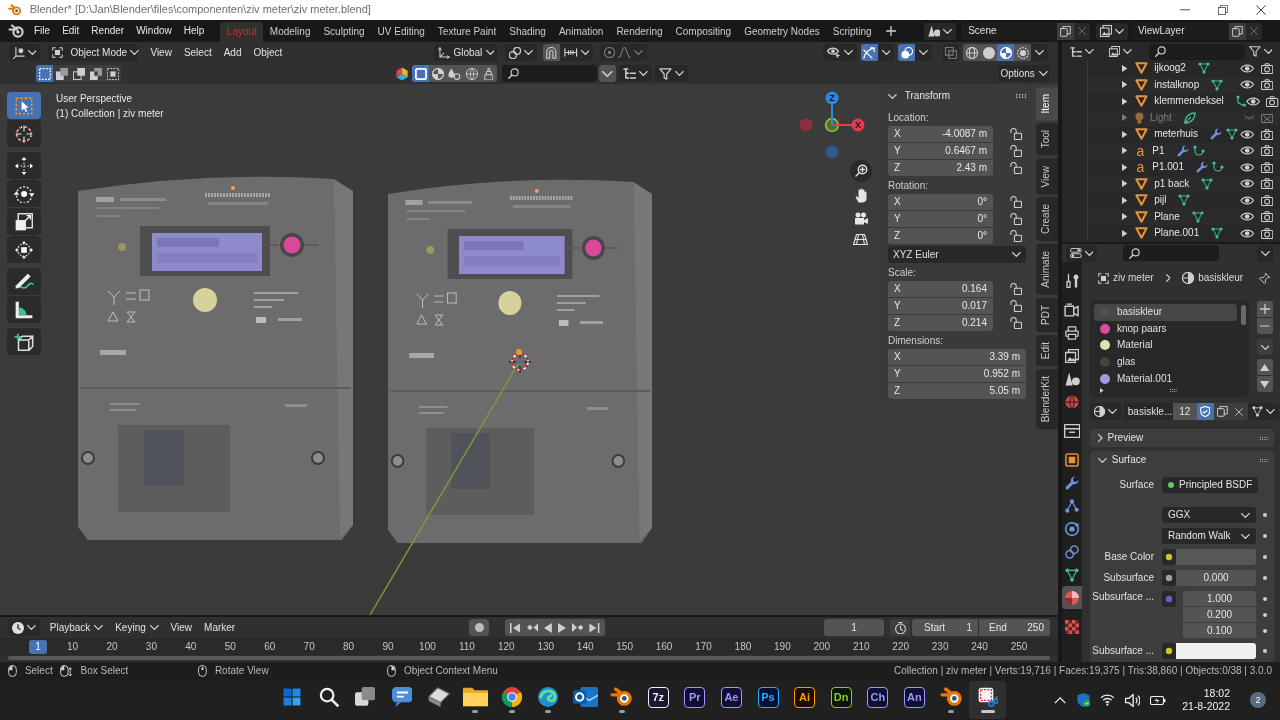  I want to click on taskbar-button: An, so click(914, 700).